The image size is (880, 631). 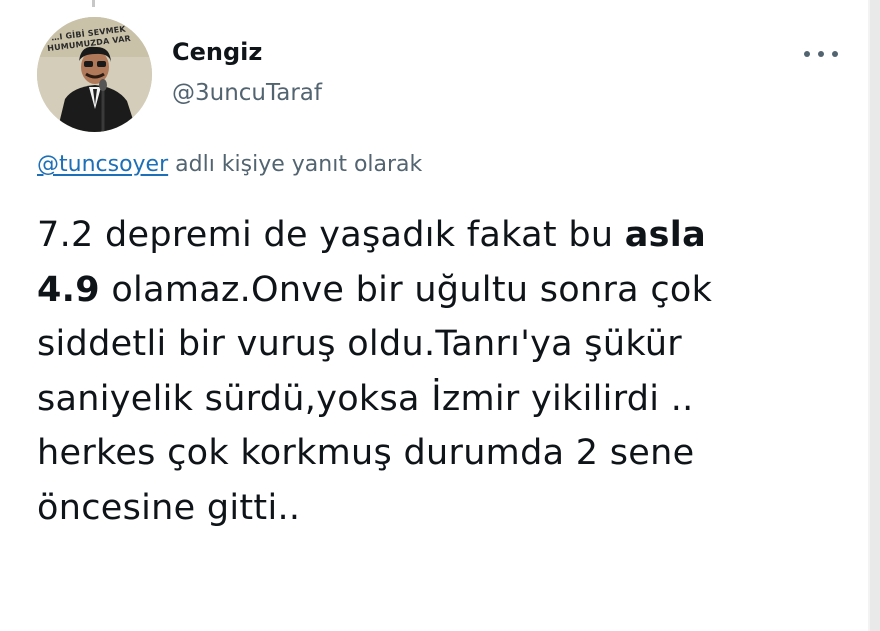 What do you see at coordinates (359, 344) in the screenshot?
I see `tweet-line-3: siddetli bir vuruş oldu.Tanrı'ya şükür` at bounding box center [359, 344].